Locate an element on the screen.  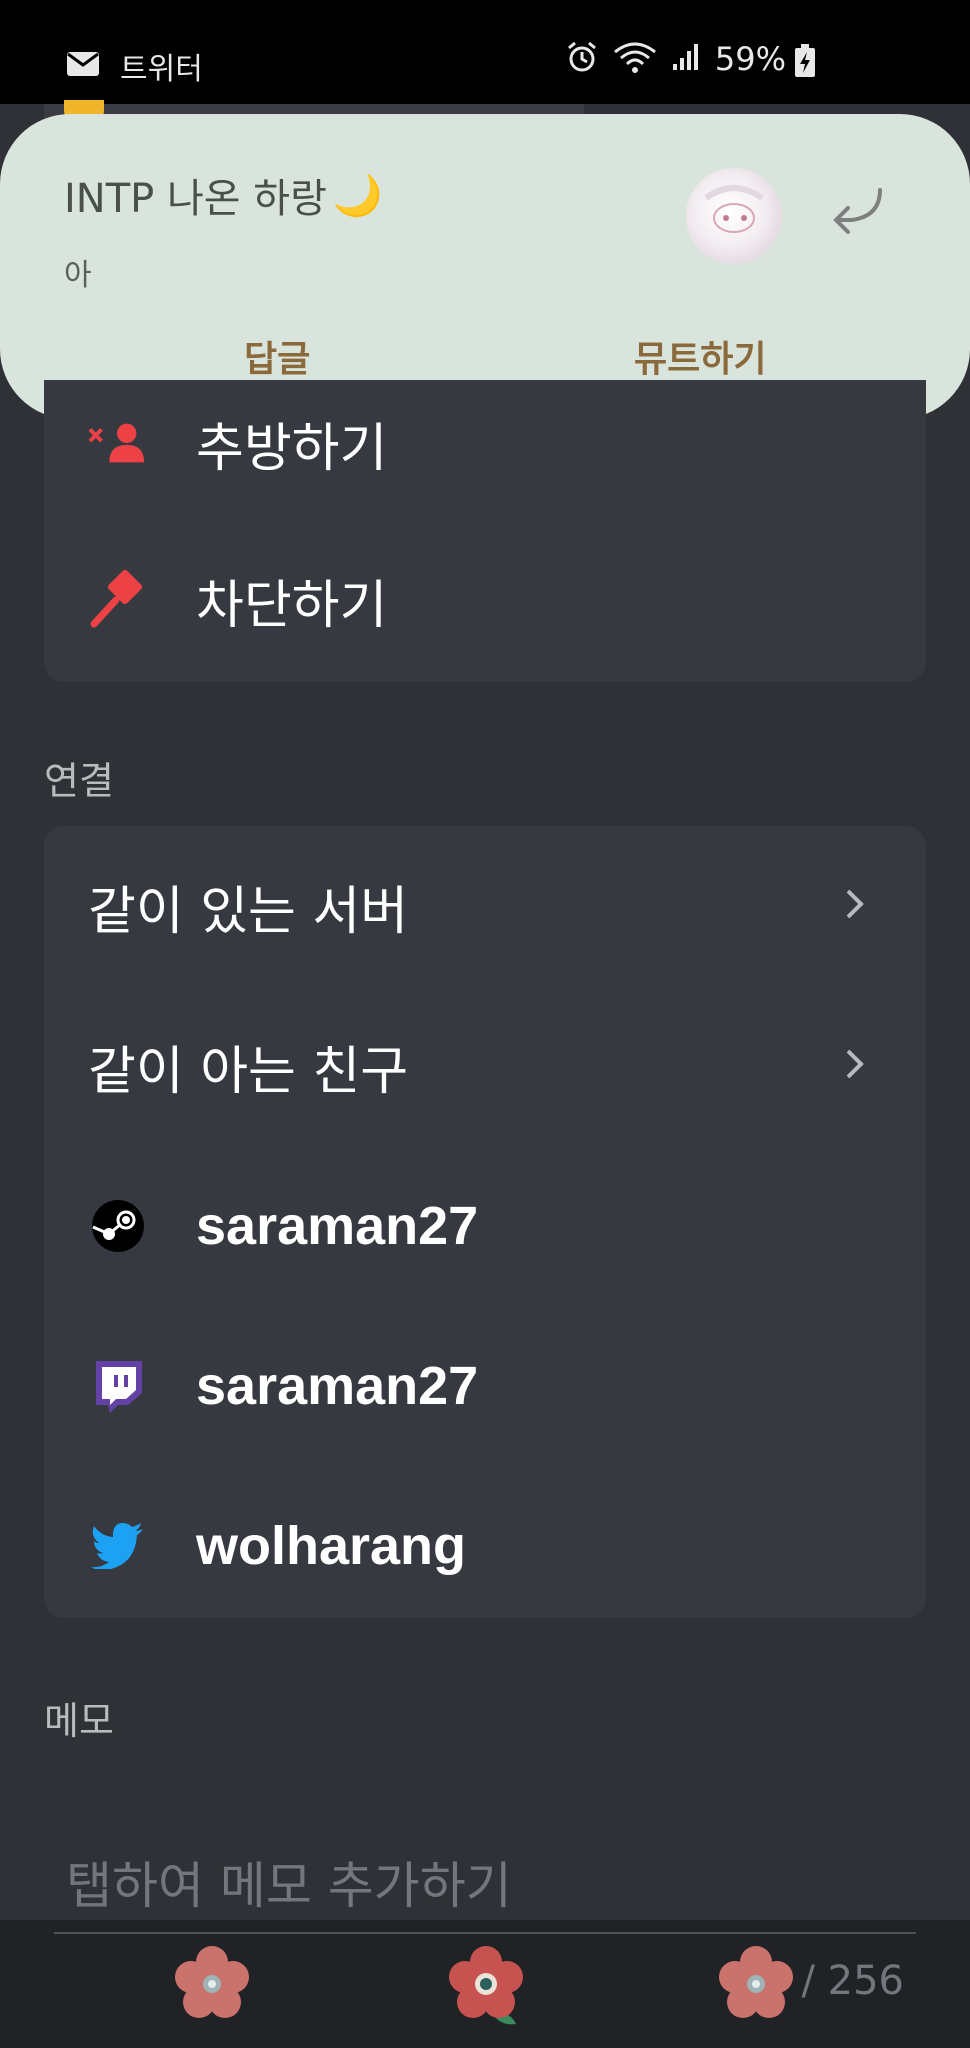
twitch-account-row: saraman27 is located at coordinates (485, 1386).